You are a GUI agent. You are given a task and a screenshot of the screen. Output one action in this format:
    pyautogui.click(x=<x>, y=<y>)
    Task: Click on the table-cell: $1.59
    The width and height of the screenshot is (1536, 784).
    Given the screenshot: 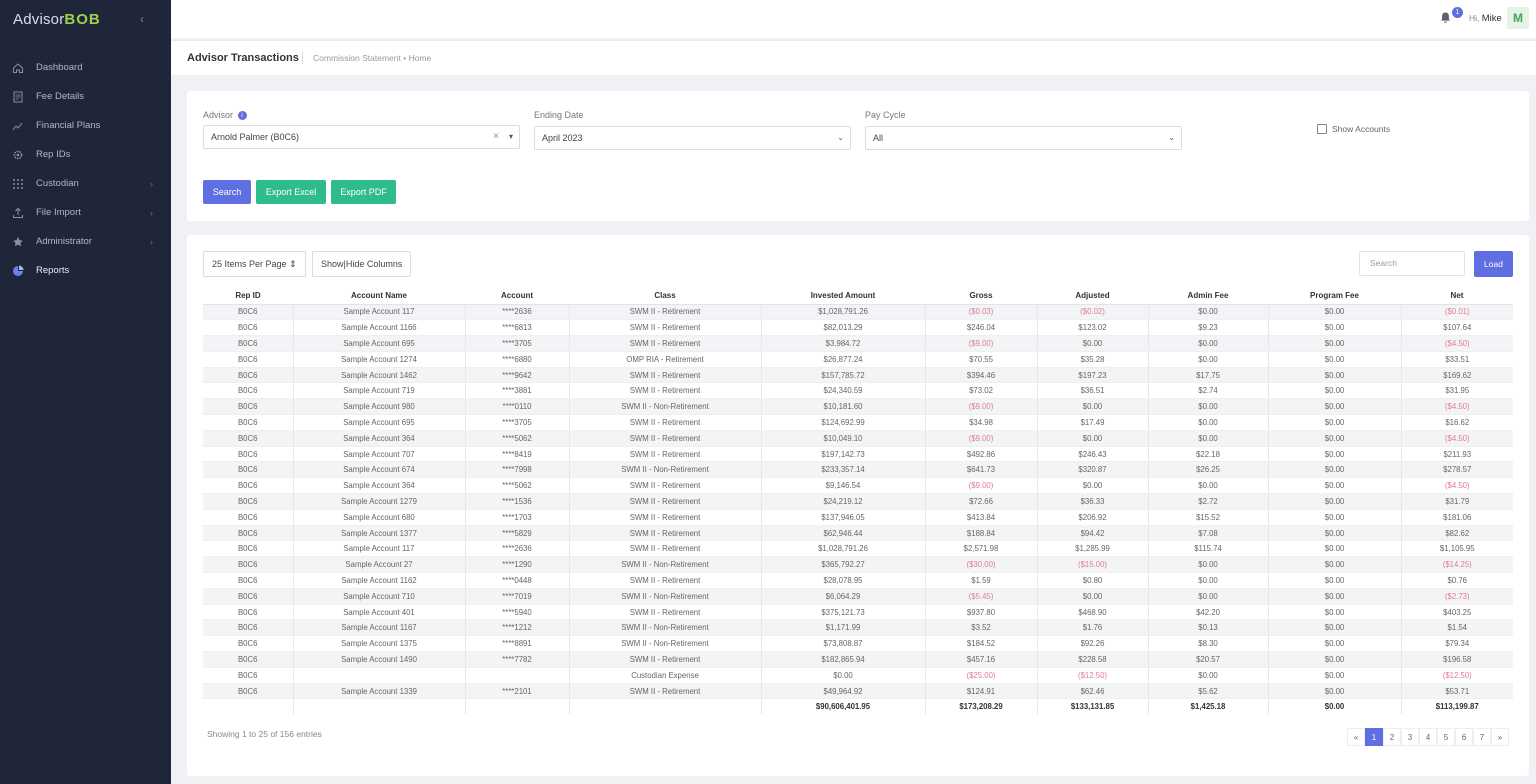 What is the action you would take?
    pyautogui.click(x=981, y=580)
    